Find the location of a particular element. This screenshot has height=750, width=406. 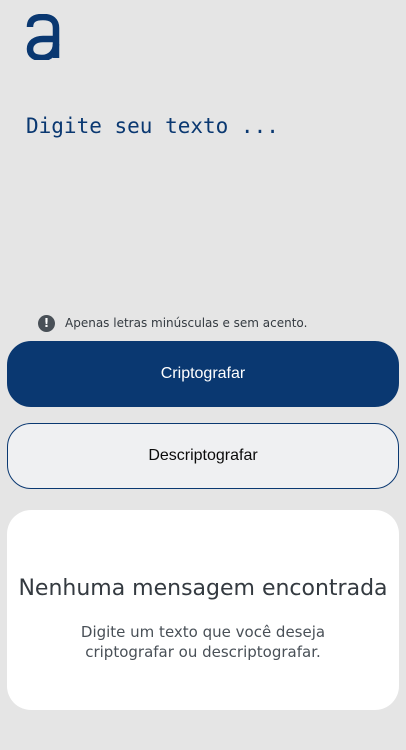

logo-icon is located at coordinates (43, 37).